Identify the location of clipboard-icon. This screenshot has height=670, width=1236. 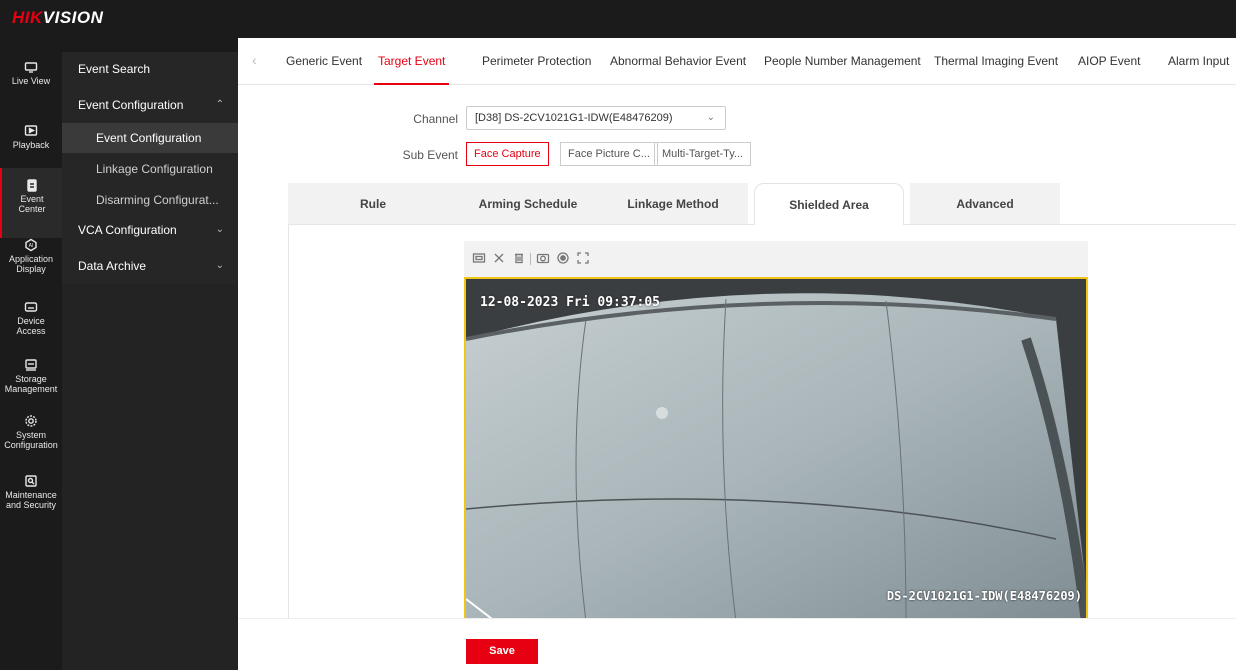
(32, 185).